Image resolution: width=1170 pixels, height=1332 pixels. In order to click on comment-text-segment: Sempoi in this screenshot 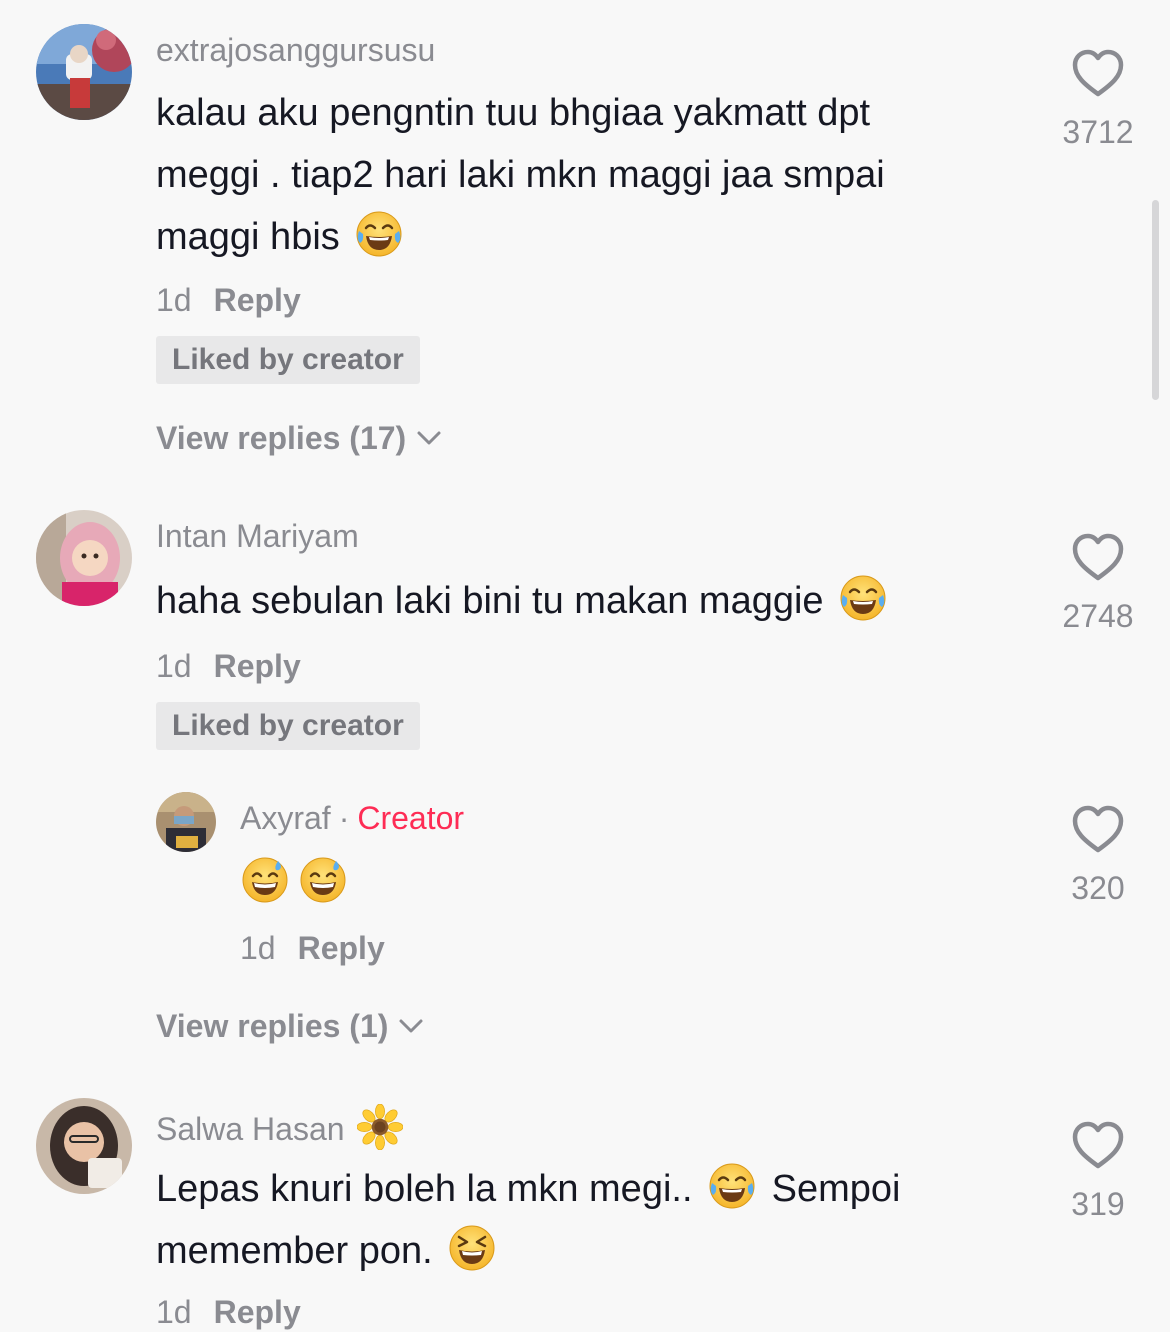, I will do `click(836, 1189)`.